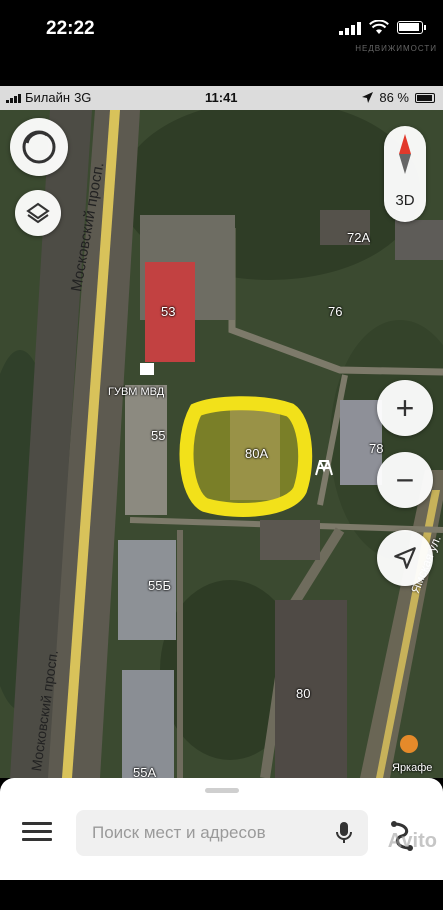 Image resolution: width=443 pixels, height=910 pixels. I want to click on playground-icon, so click(324, 468).